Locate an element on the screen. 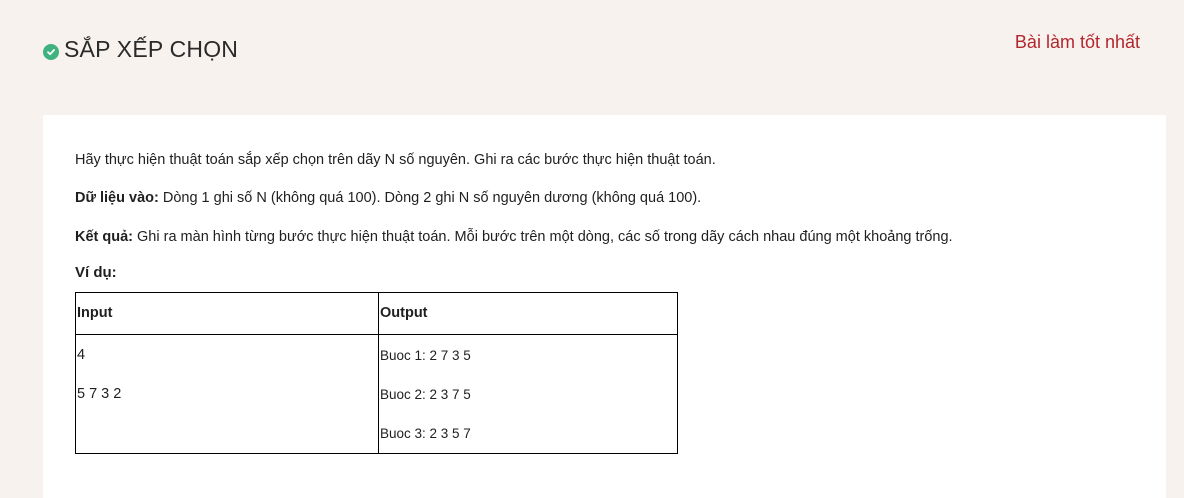  example-header-output: Output is located at coordinates (528, 314).